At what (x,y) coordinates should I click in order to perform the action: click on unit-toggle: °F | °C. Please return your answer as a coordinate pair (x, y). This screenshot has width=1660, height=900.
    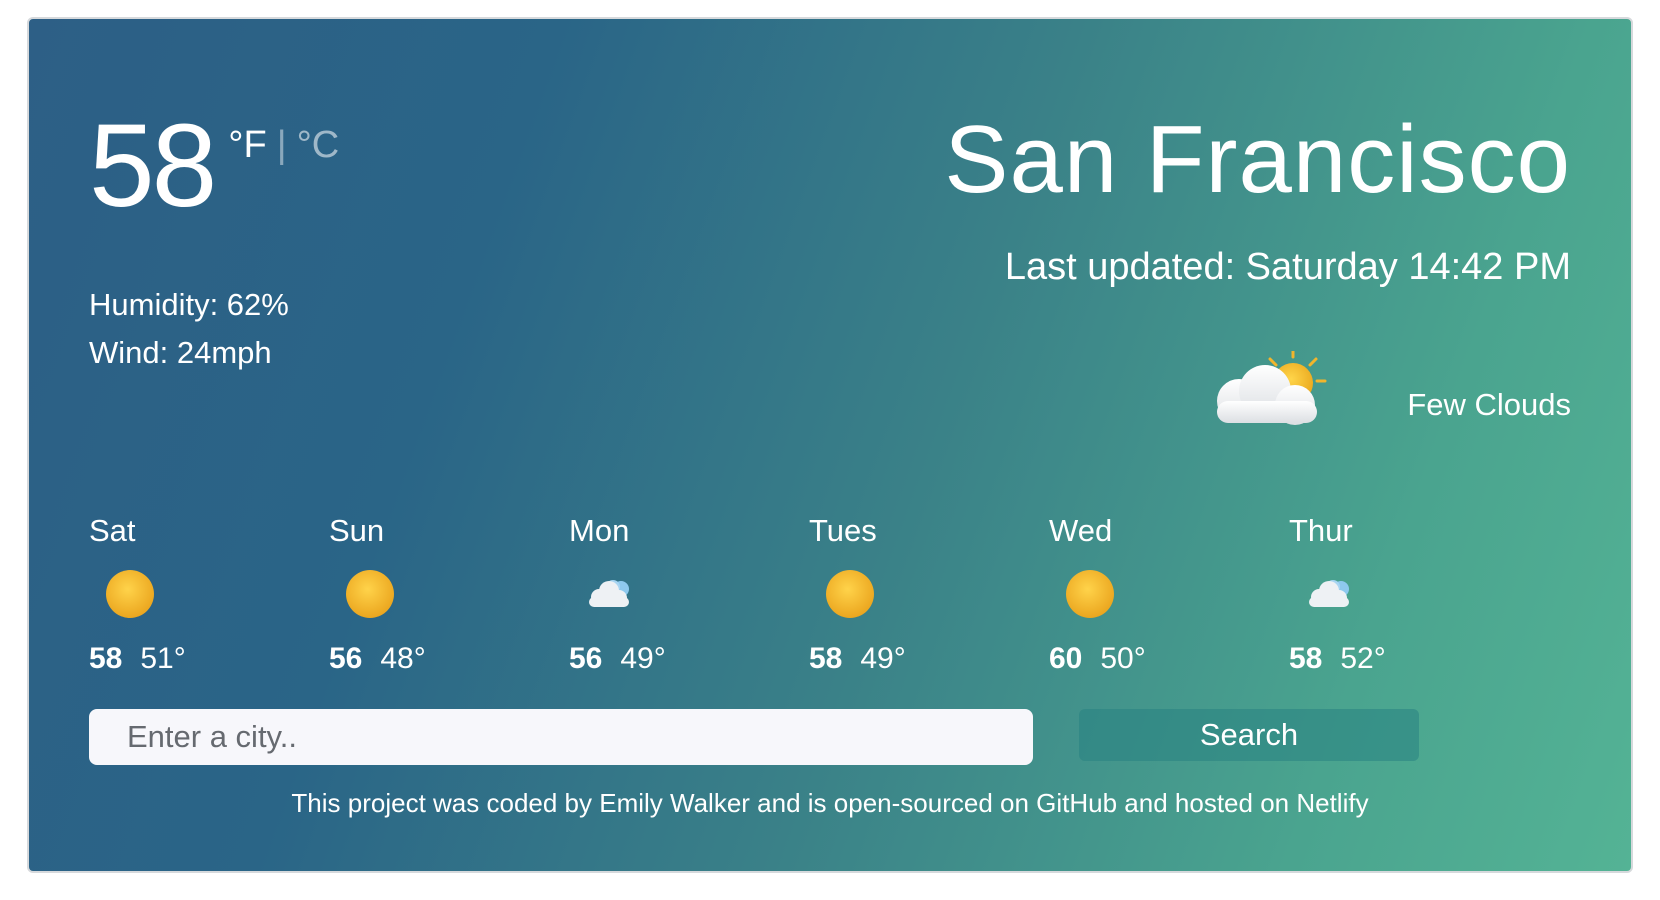
    Looking at the image, I should click on (283, 145).